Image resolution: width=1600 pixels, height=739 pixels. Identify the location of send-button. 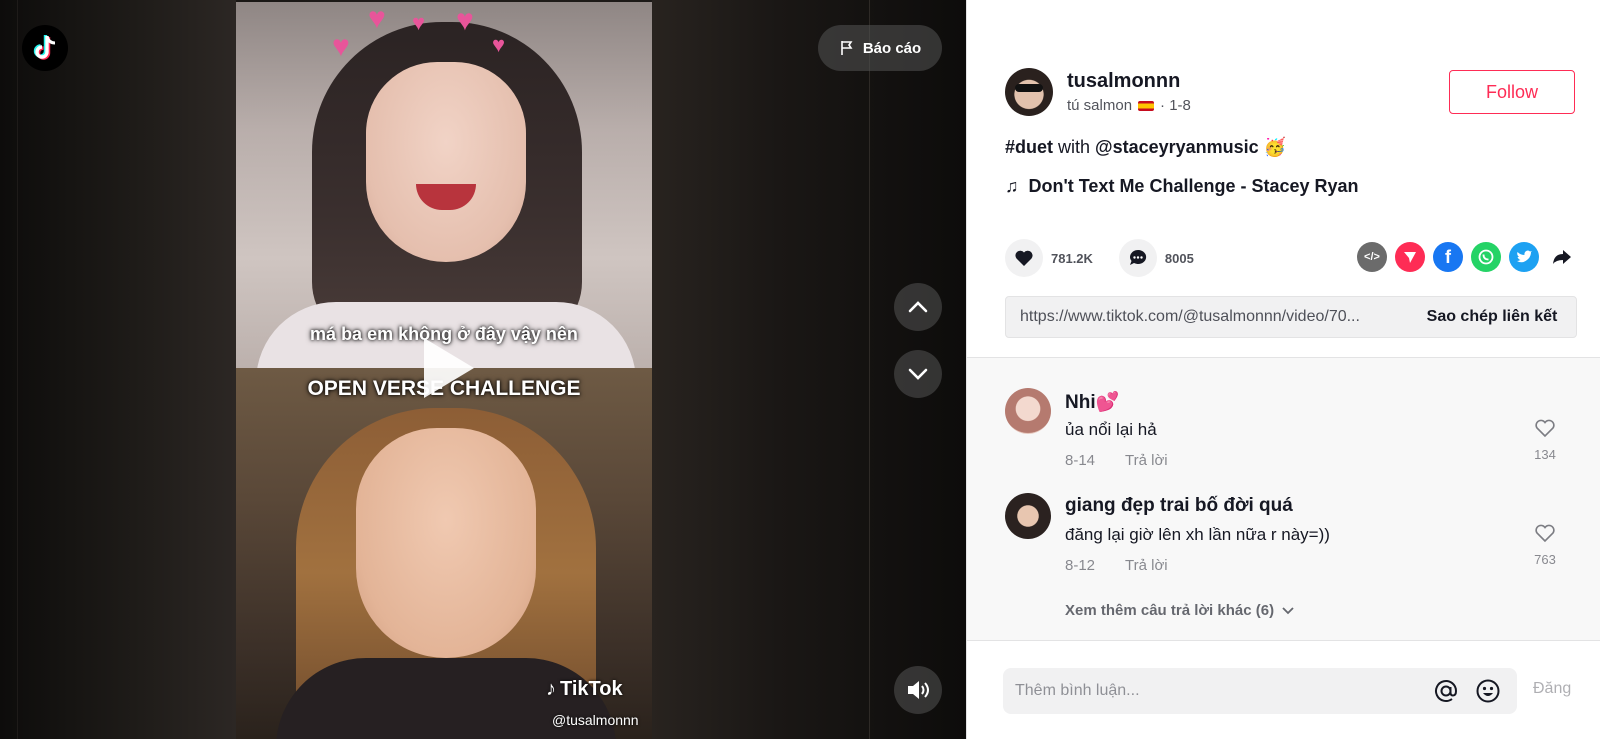
(1410, 257).